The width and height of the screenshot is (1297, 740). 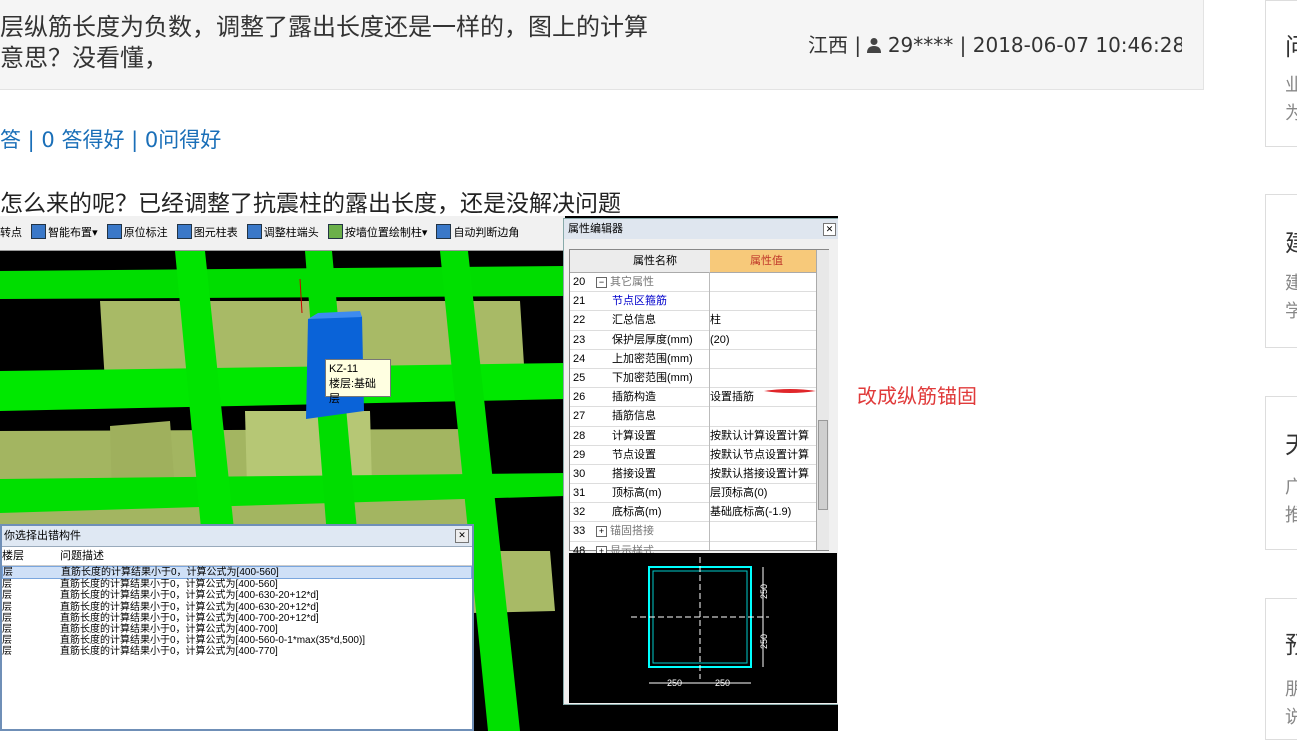 I want to click on property-value: 基础底标高(-1.9), so click(x=750, y=512).